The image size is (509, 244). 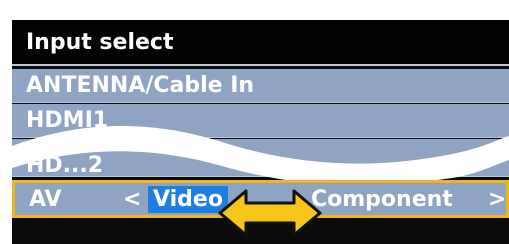 I want to click on component-option: Component, so click(x=382, y=200).